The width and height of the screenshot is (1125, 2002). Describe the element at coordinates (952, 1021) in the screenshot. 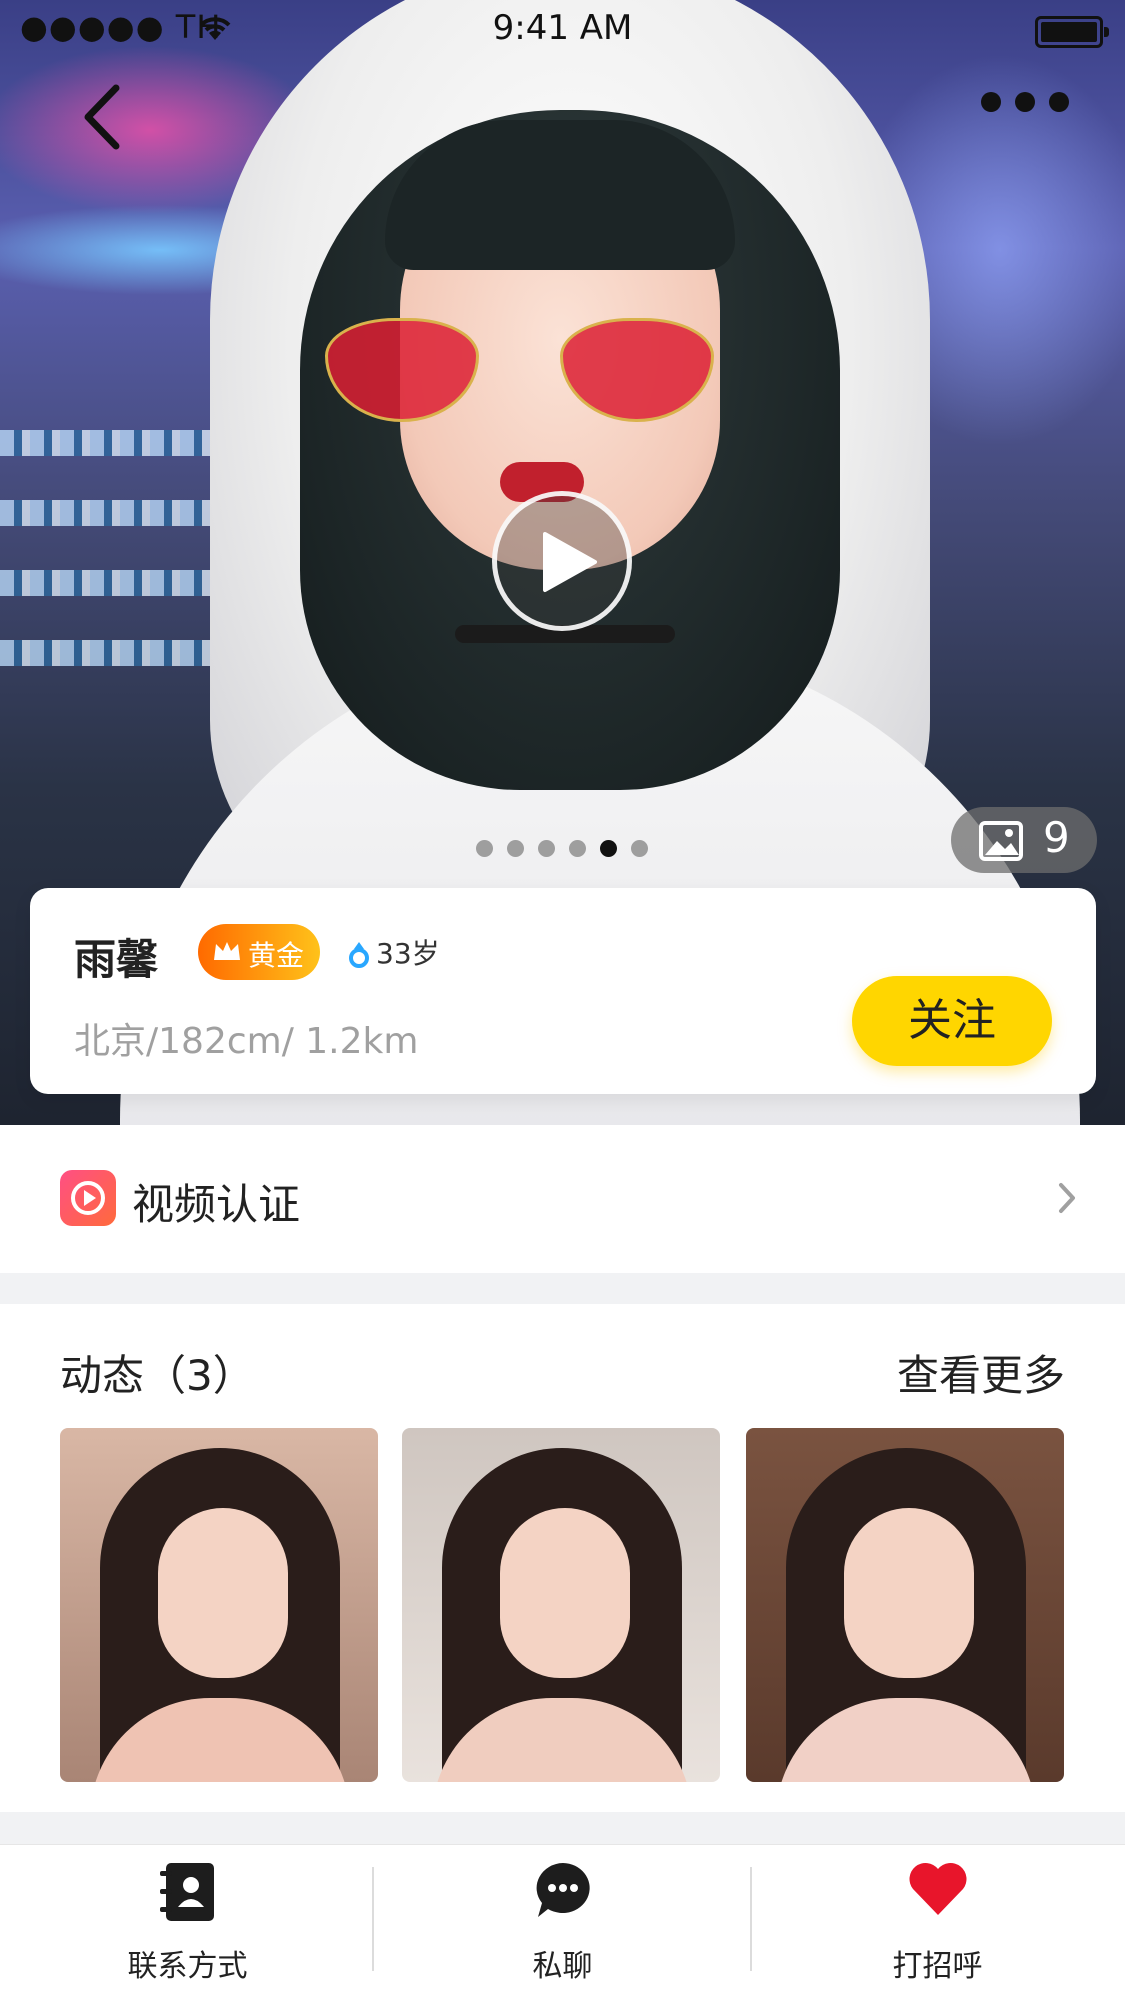

I see `follow-button: 关注` at that location.